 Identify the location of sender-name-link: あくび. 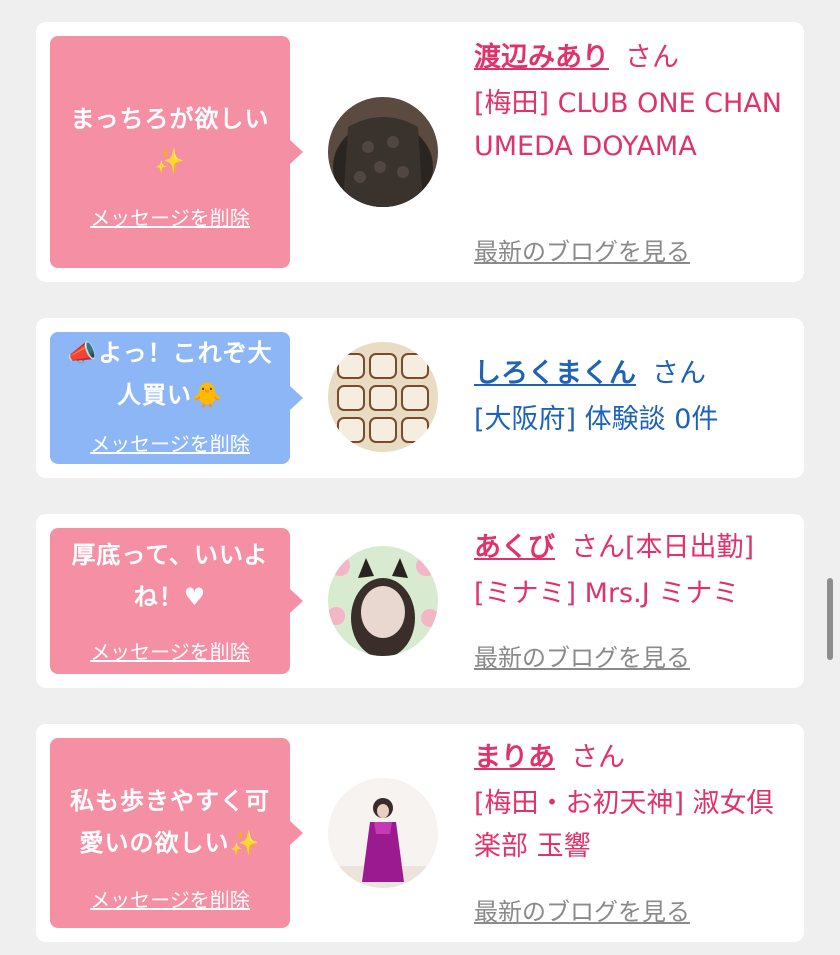
(514, 547).